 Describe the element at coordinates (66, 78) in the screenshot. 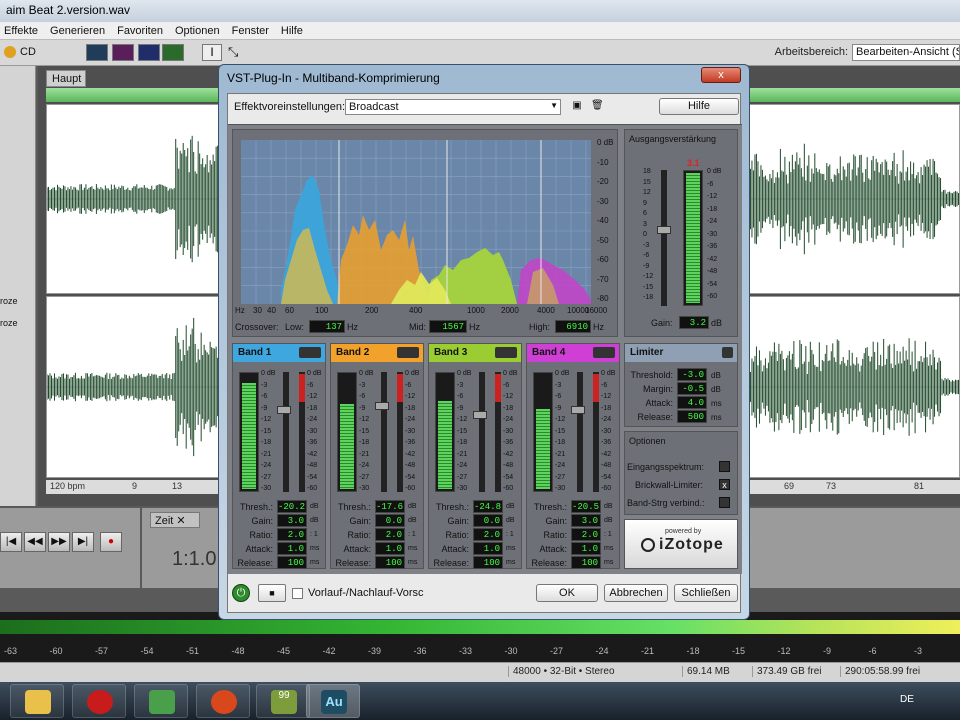

I see `tab-haupt: Haupt` at that location.